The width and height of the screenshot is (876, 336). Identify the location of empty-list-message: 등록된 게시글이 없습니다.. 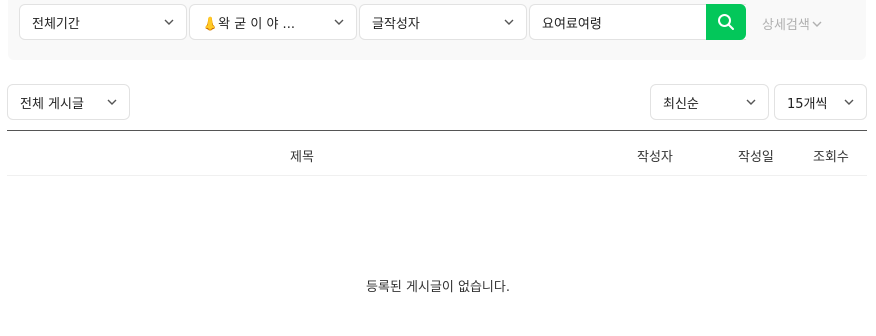
(438, 287).